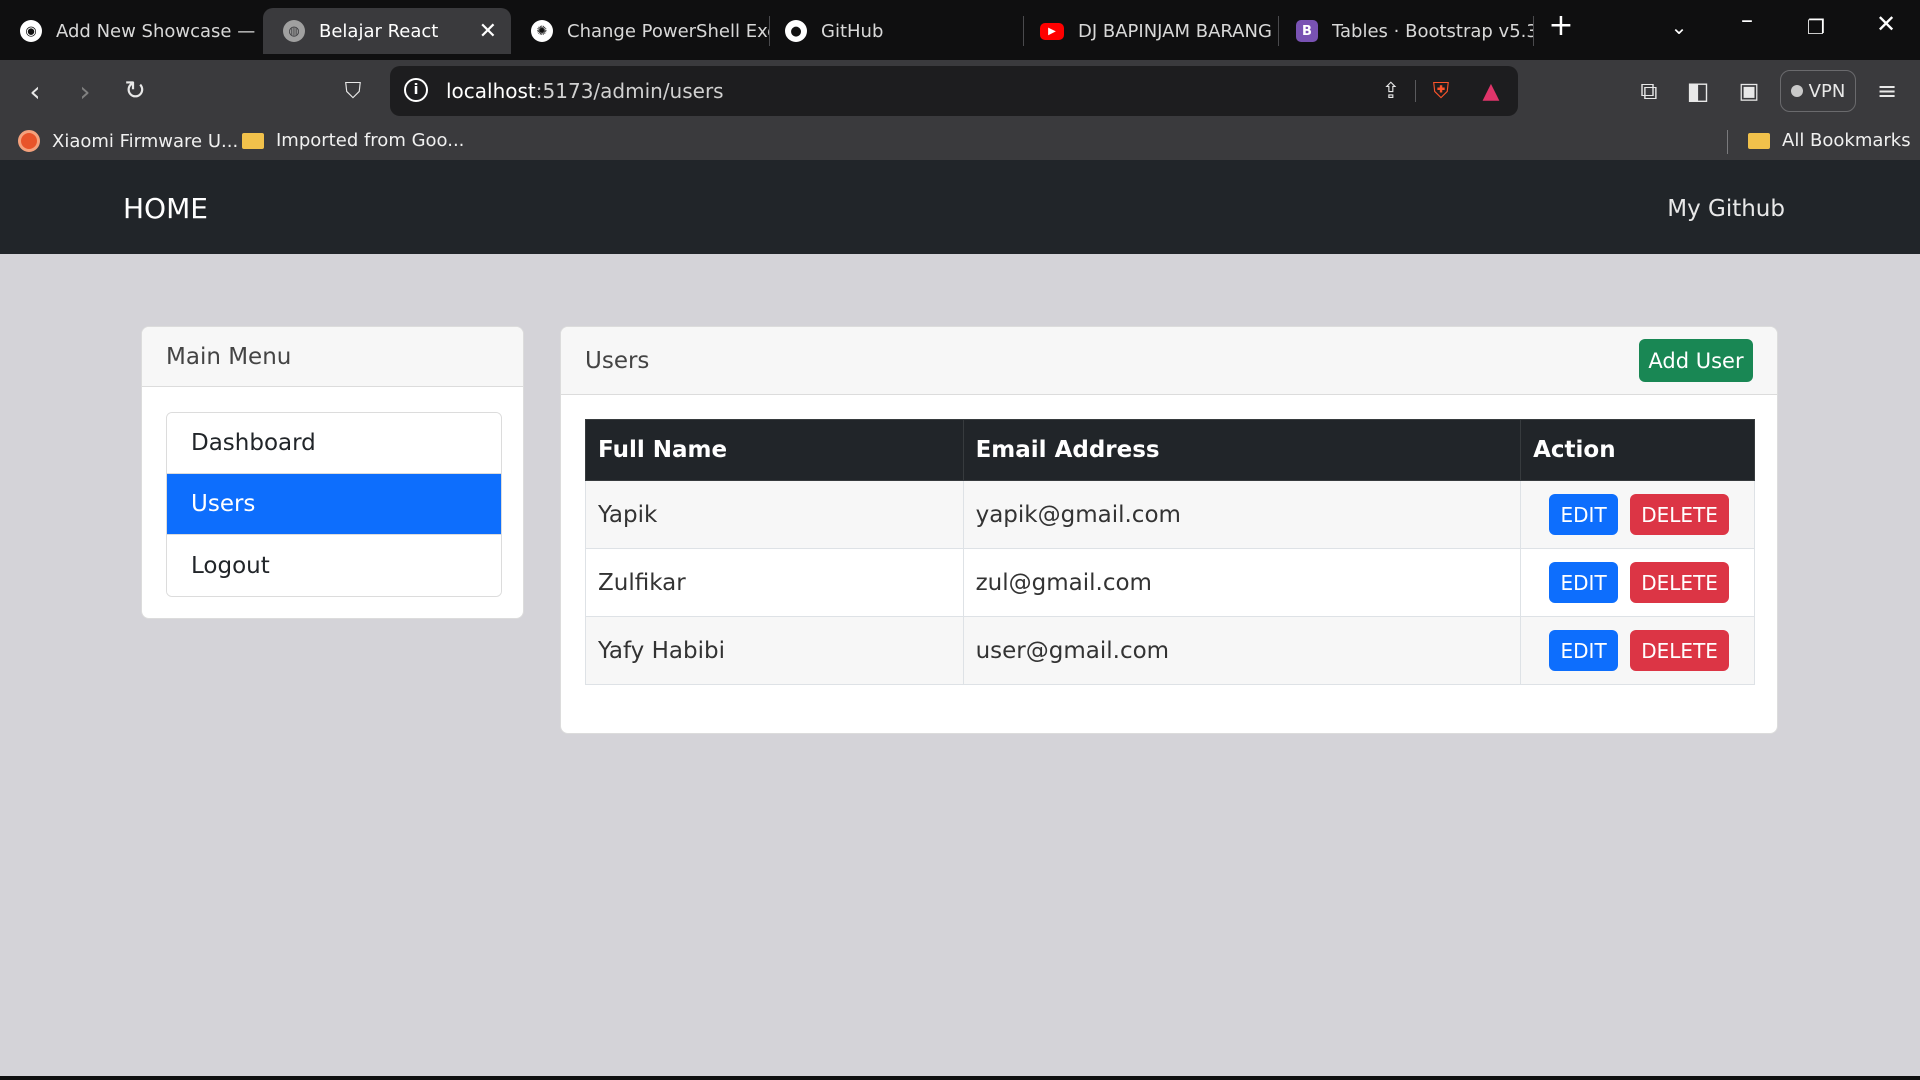 Image resolution: width=1920 pixels, height=1080 pixels. What do you see at coordinates (488, 31) in the screenshot?
I see `close-tab-icon: ✕` at bounding box center [488, 31].